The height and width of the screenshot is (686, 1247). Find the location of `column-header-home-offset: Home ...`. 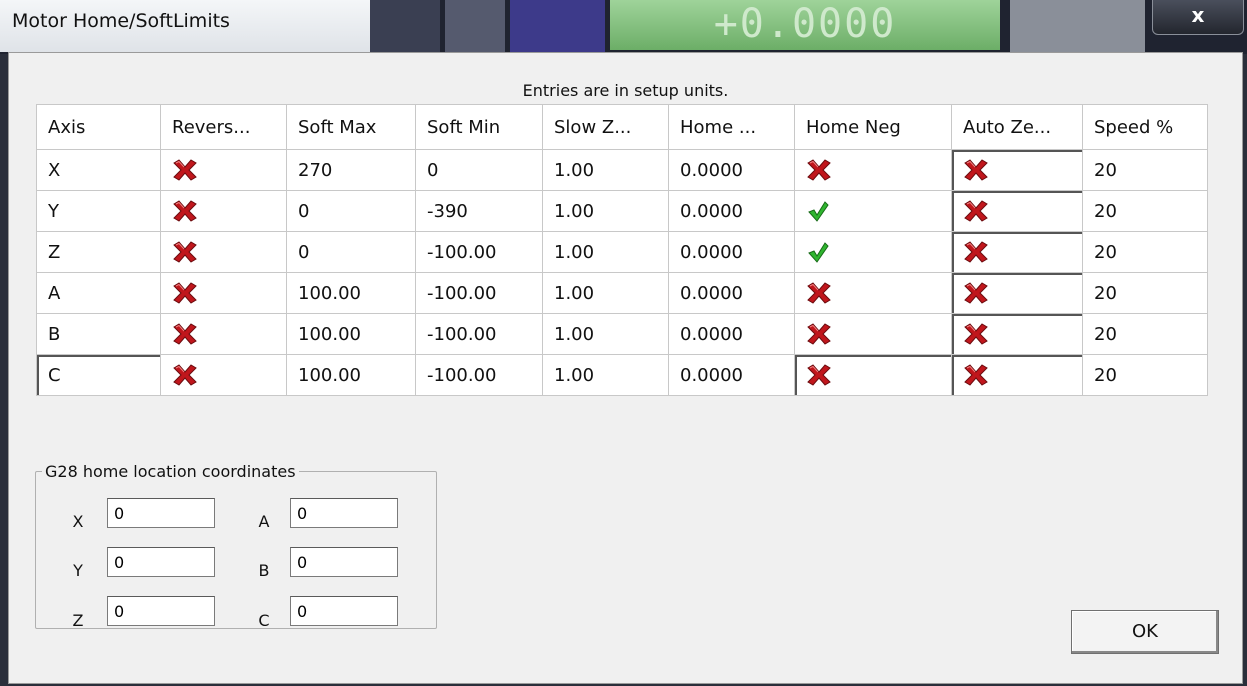

column-header-home-offset: Home ... is located at coordinates (731, 127).